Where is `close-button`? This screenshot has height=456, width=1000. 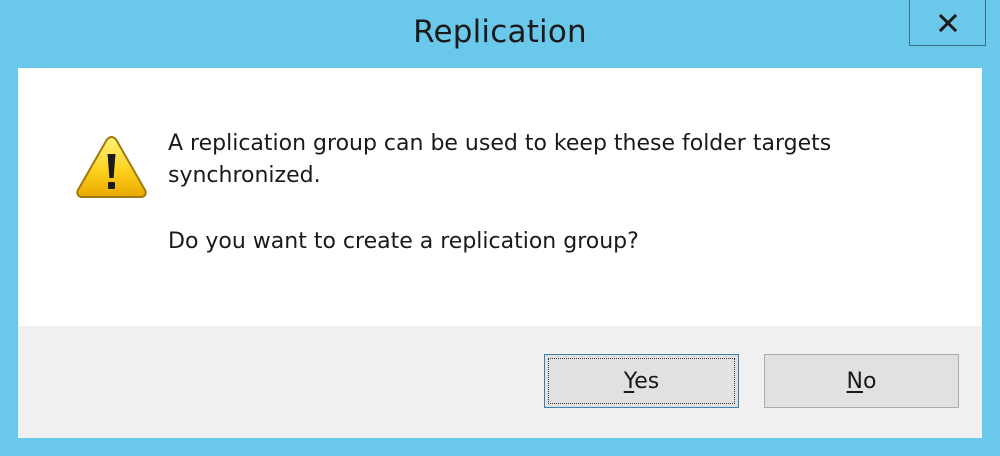
close-button is located at coordinates (947, 23).